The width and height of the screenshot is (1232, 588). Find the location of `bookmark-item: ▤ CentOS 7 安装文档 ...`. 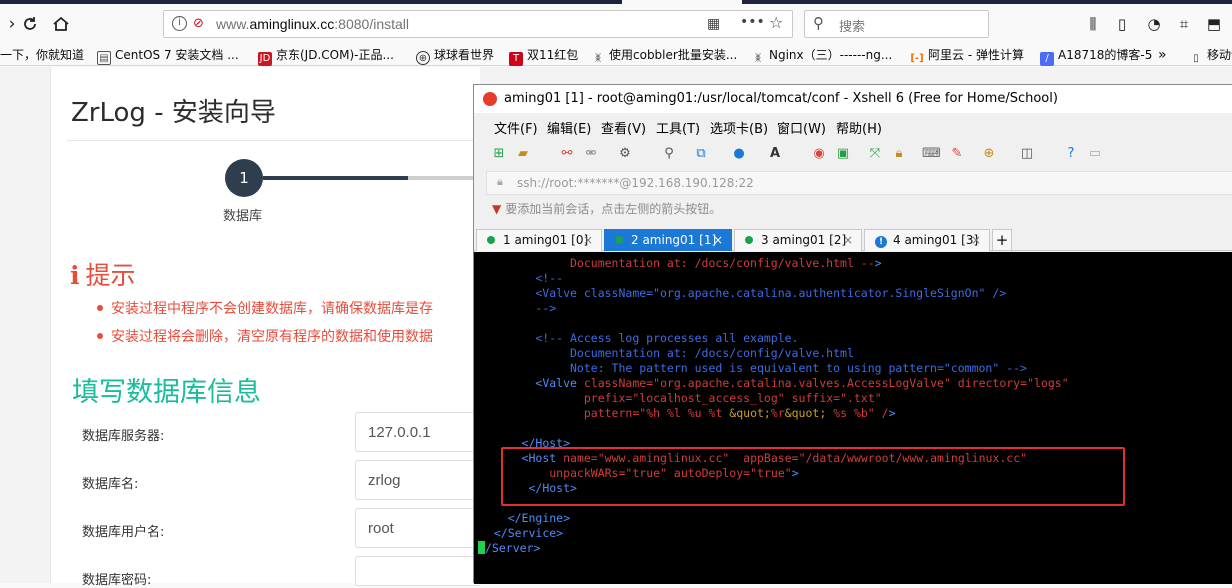

bookmark-item: ▤ CentOS 7 安装文档 ... is located at coordinates (168, 55).